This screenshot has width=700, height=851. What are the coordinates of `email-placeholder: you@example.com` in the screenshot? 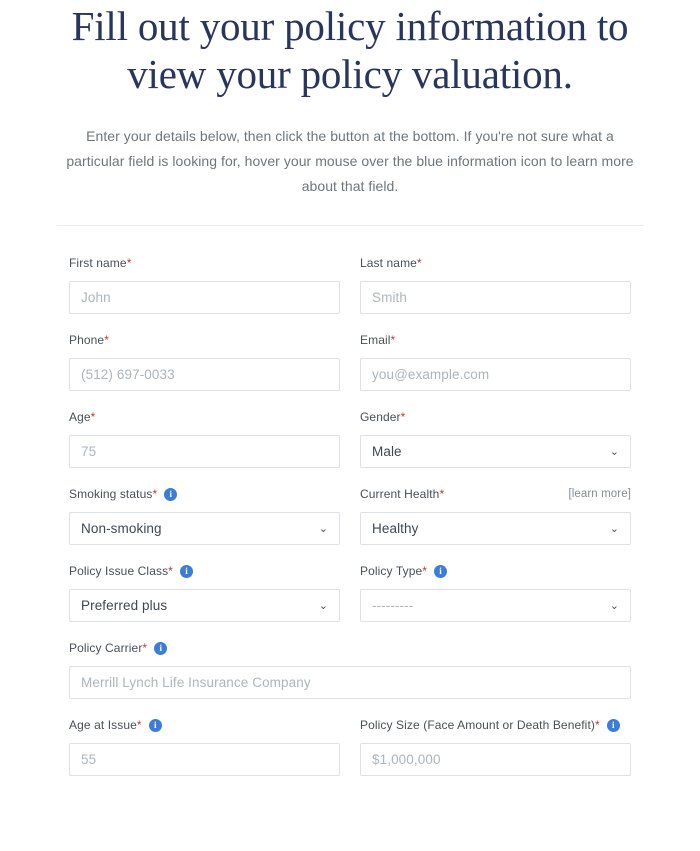 It's located at (431, 374).